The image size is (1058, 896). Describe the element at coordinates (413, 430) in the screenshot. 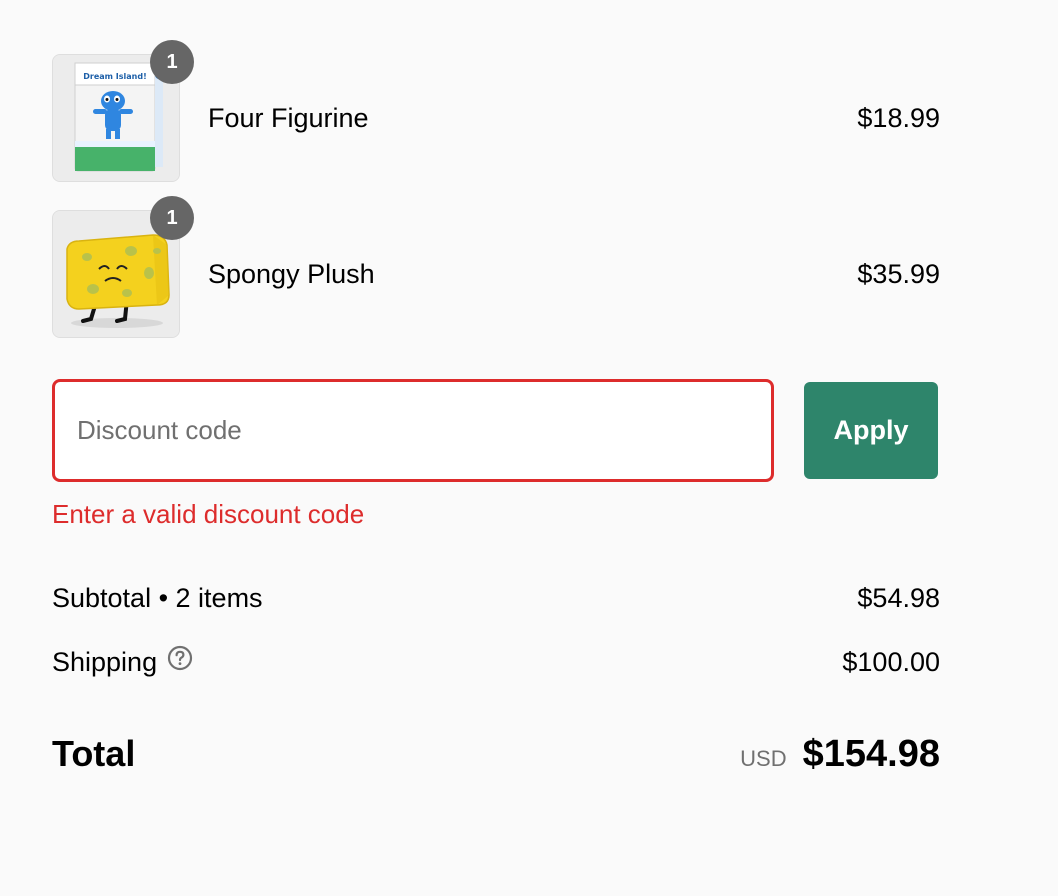

I see `discount-code-input` at that location.